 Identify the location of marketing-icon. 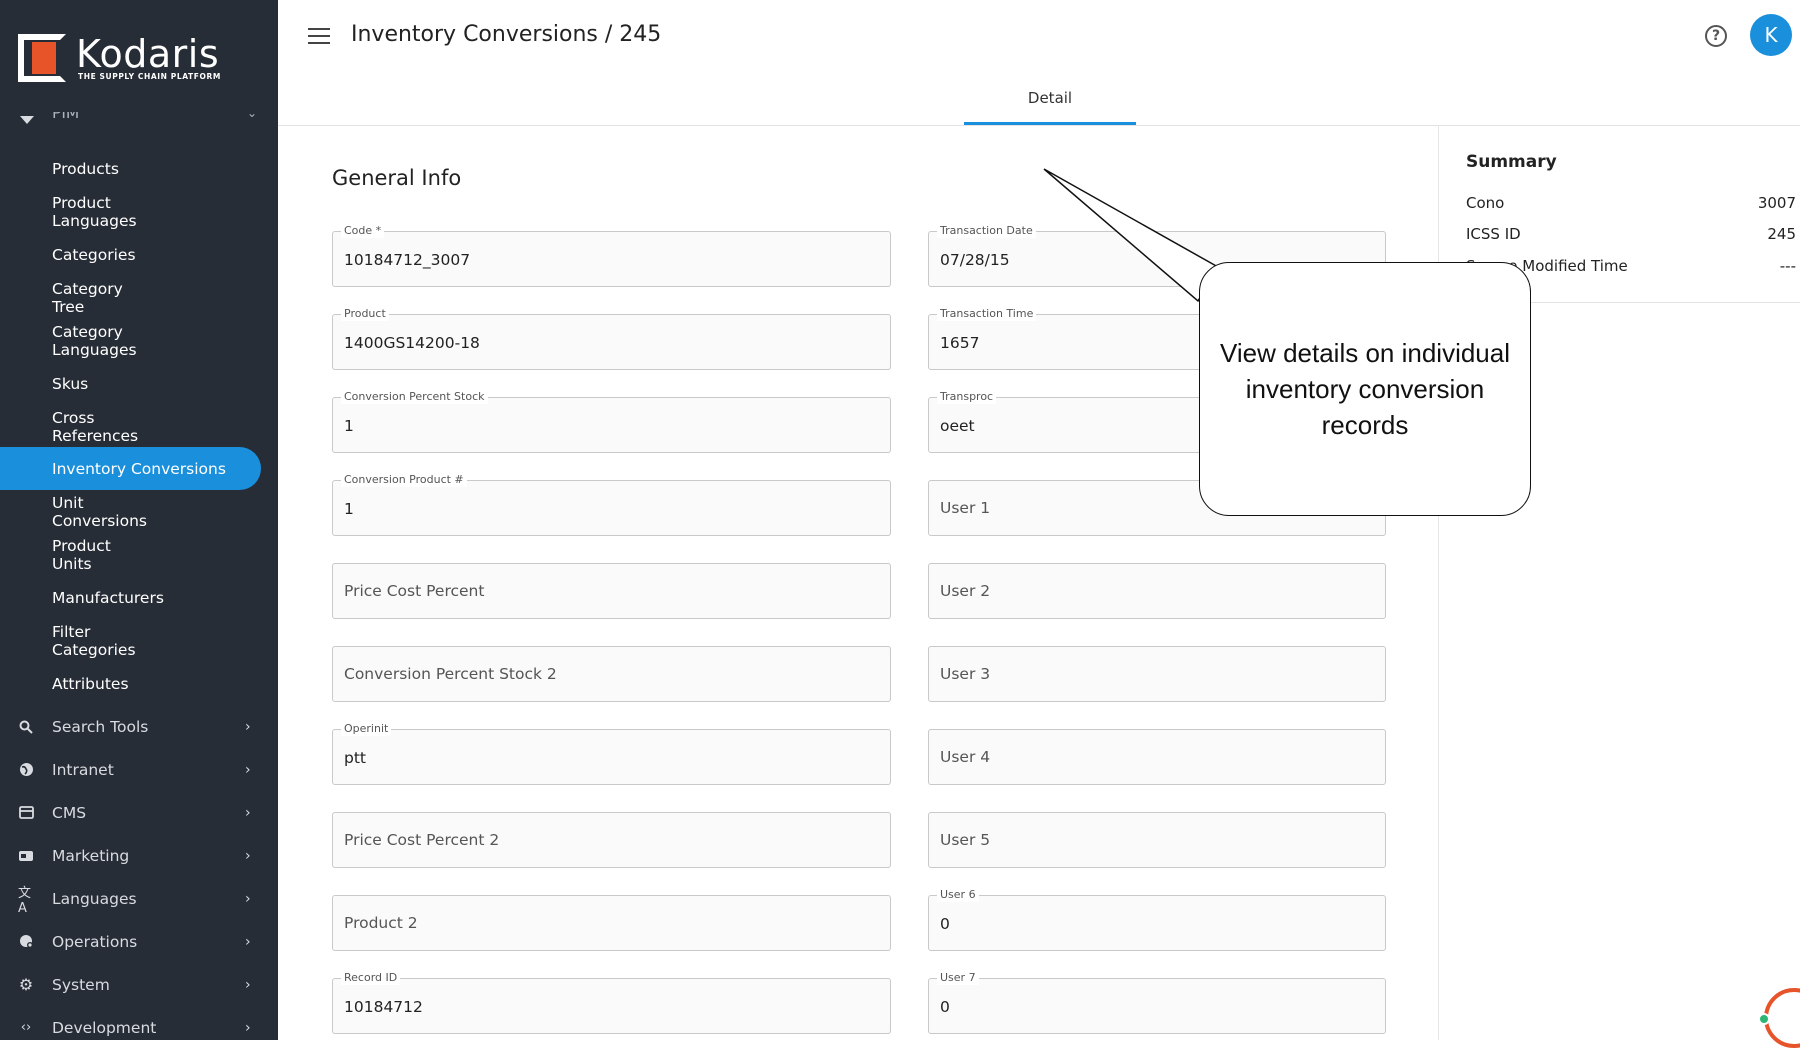
(26, 856).